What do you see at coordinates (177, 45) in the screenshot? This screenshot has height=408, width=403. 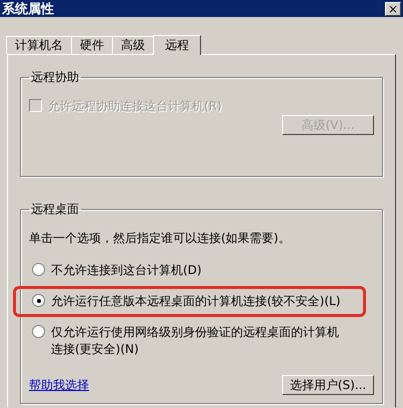 I see `tab: 远程` at bounding box center [177, 45].